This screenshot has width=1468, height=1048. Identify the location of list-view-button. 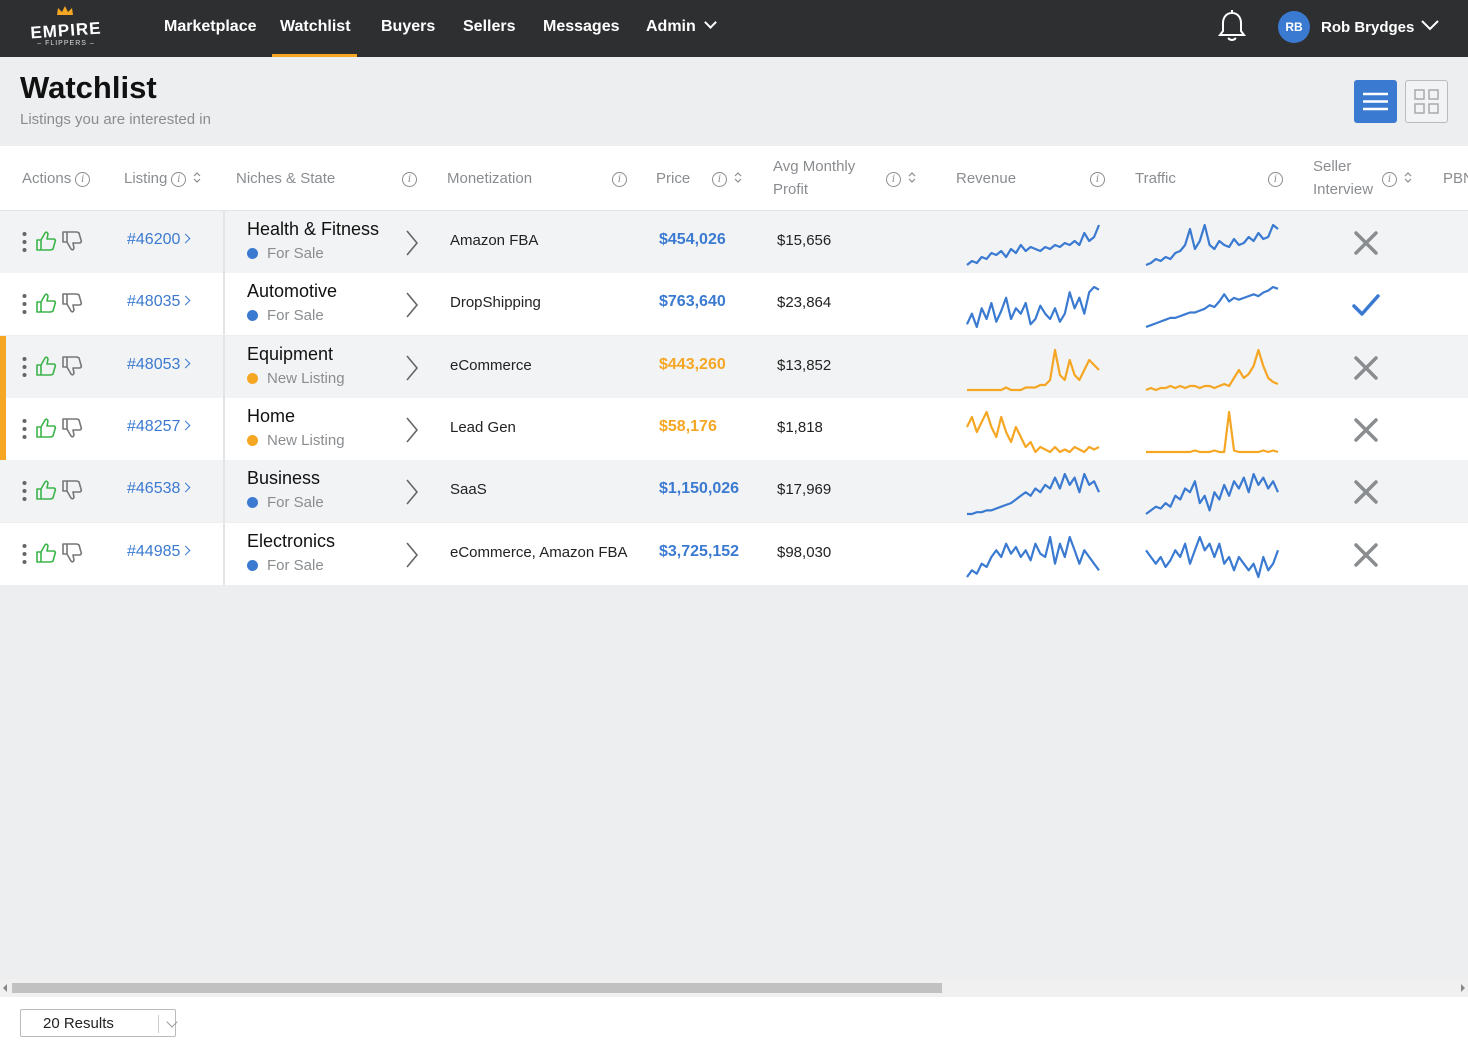
(1375, 101).